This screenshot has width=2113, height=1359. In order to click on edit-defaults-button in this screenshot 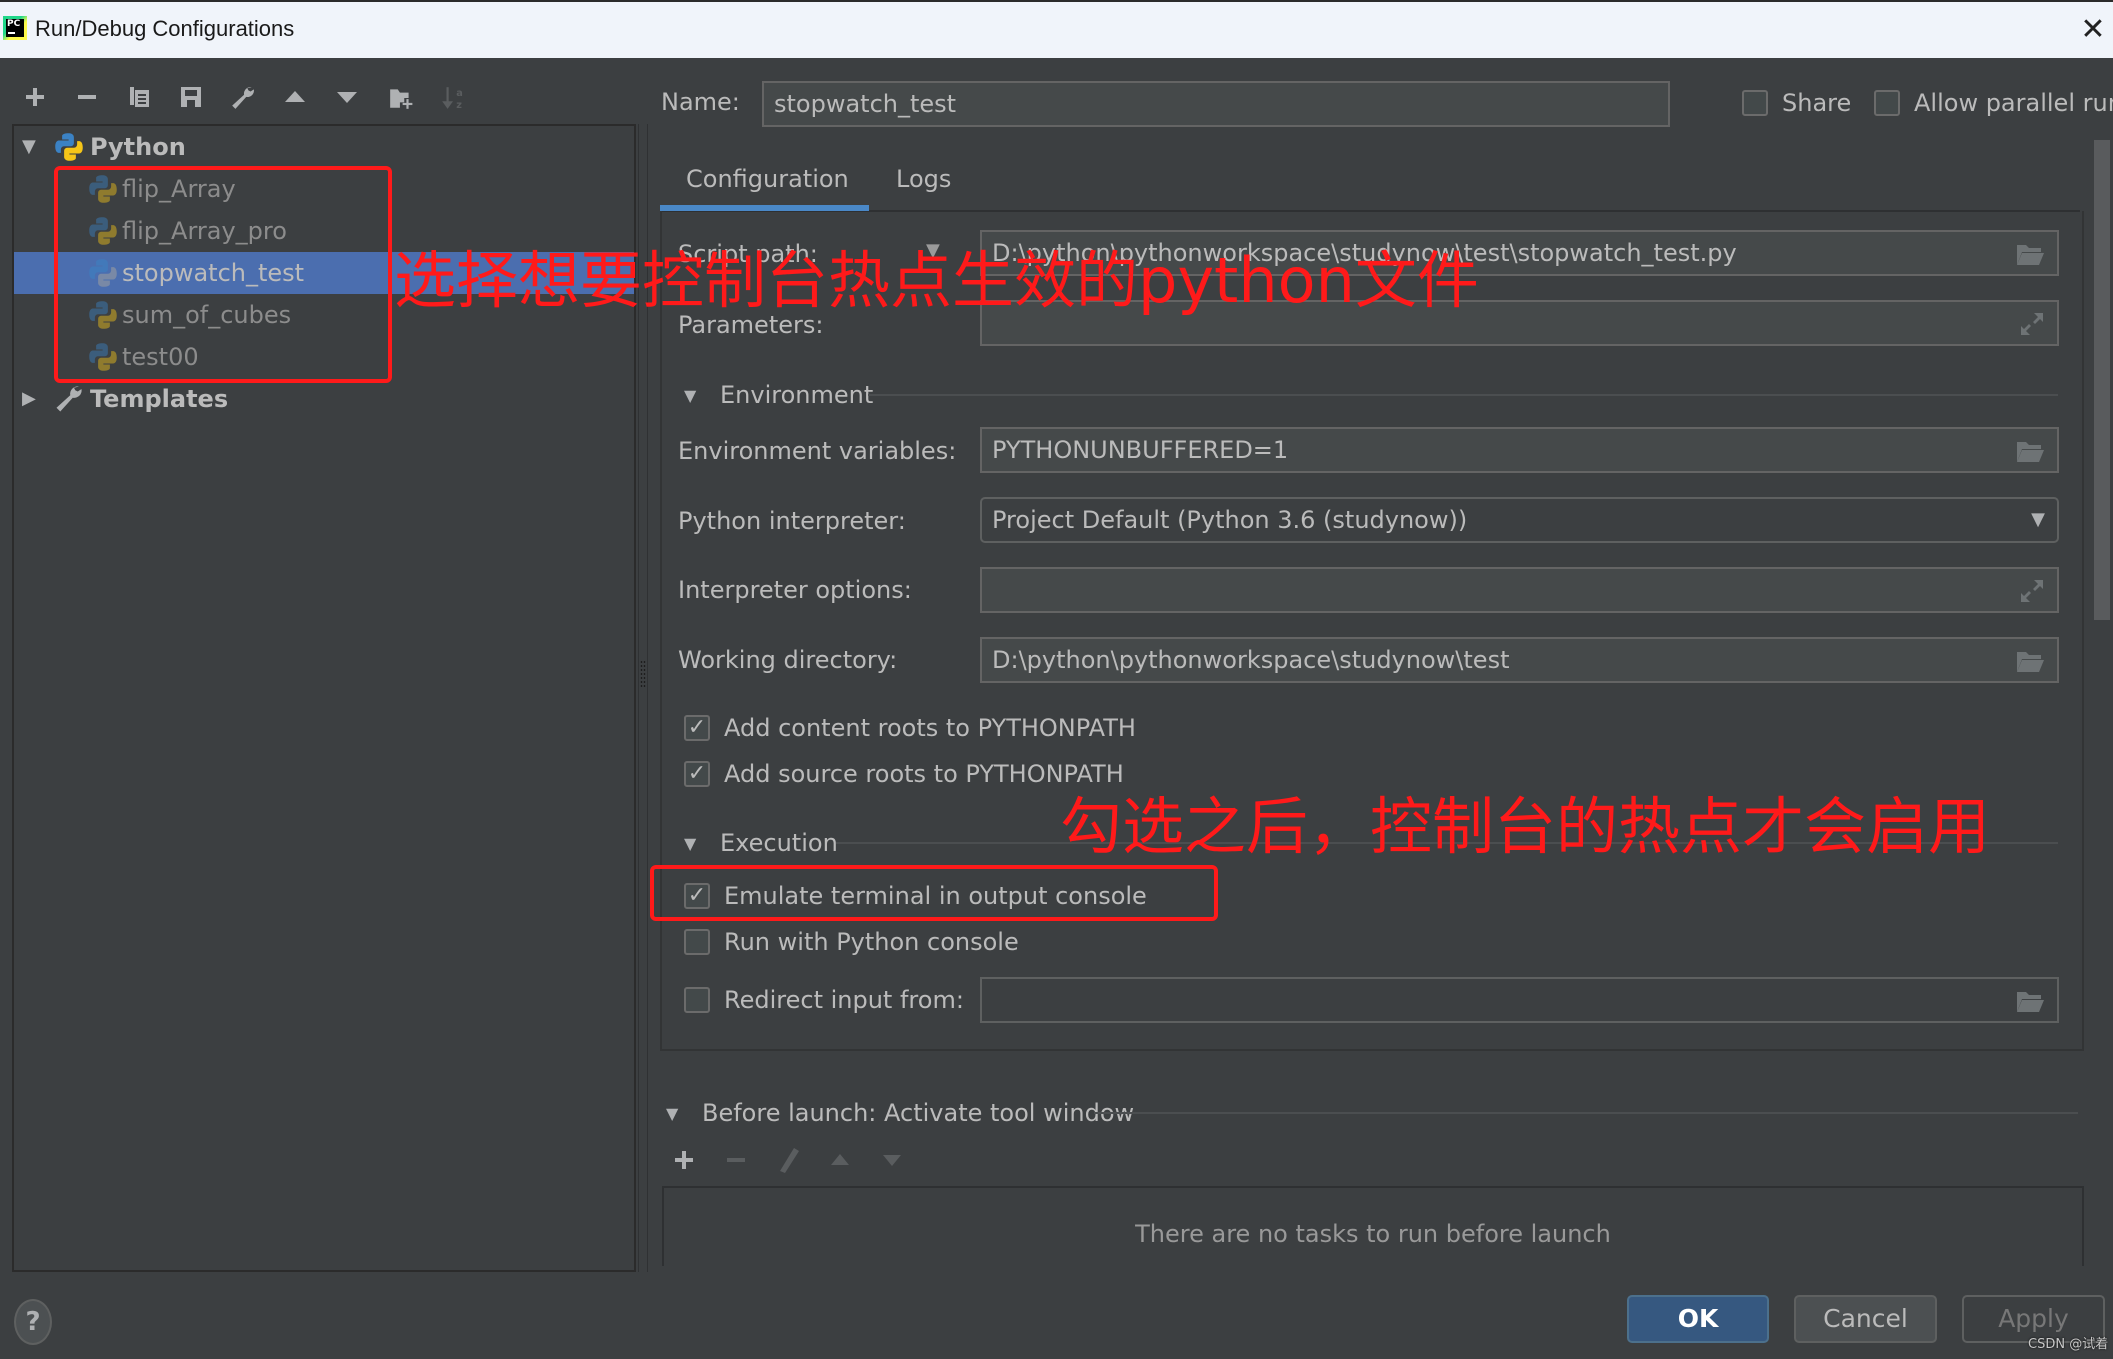, I will do `click(243, 97)`.